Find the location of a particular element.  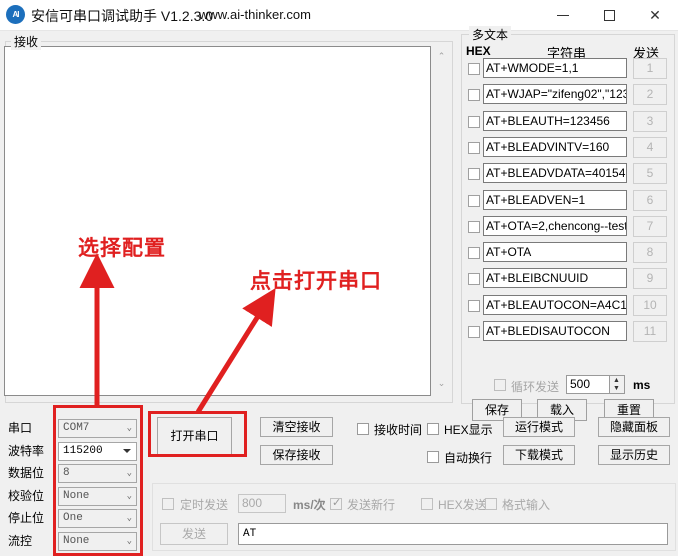

annotation-select-config: 选择配置 is located at coordinates (122, 248).